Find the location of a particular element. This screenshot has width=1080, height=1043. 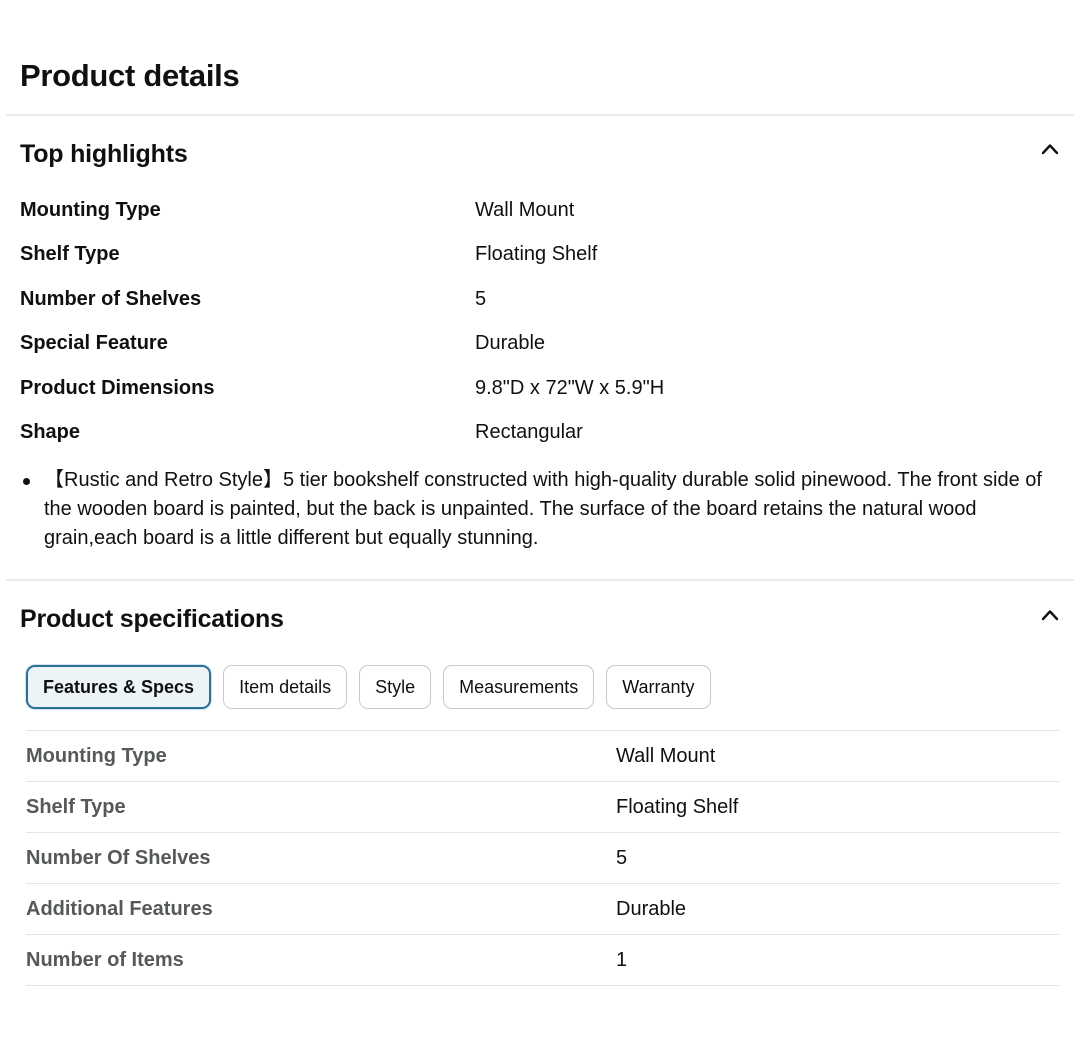

spec-value: Durable is located at coordinates (651, 909).